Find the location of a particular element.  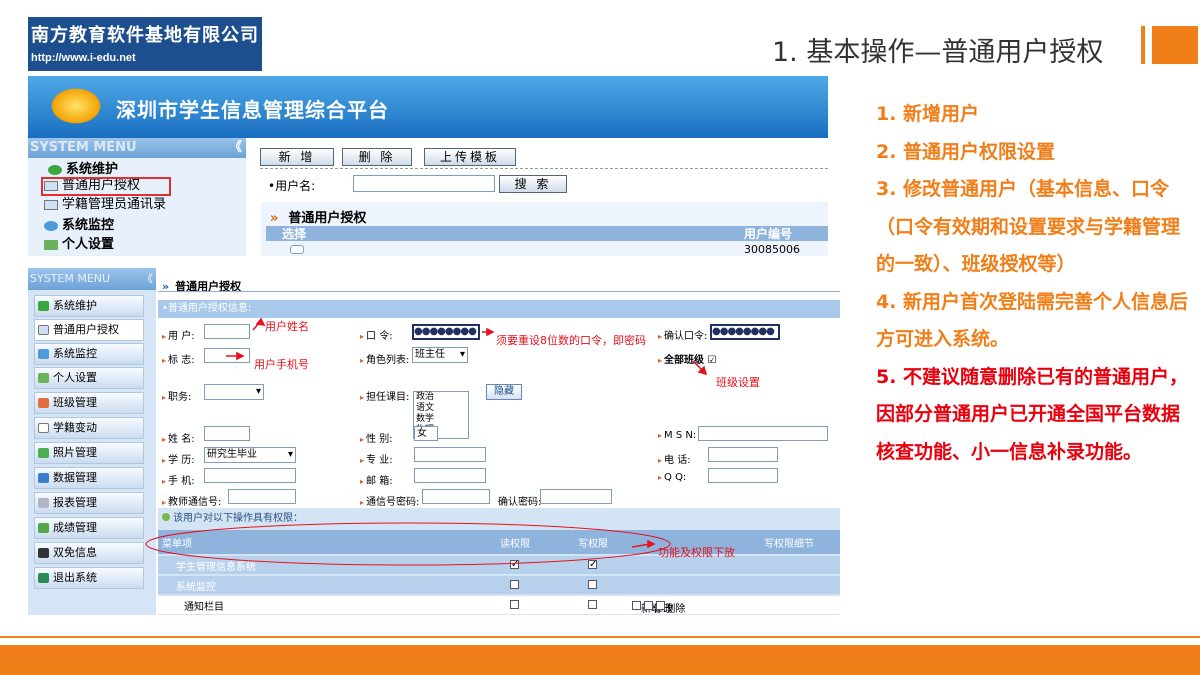

username-input is located at coordinates (424, 183).